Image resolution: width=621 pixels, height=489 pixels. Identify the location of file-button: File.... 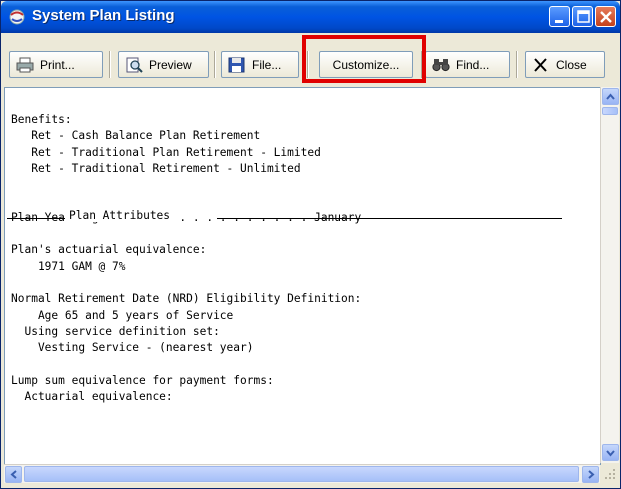
(260, 64).